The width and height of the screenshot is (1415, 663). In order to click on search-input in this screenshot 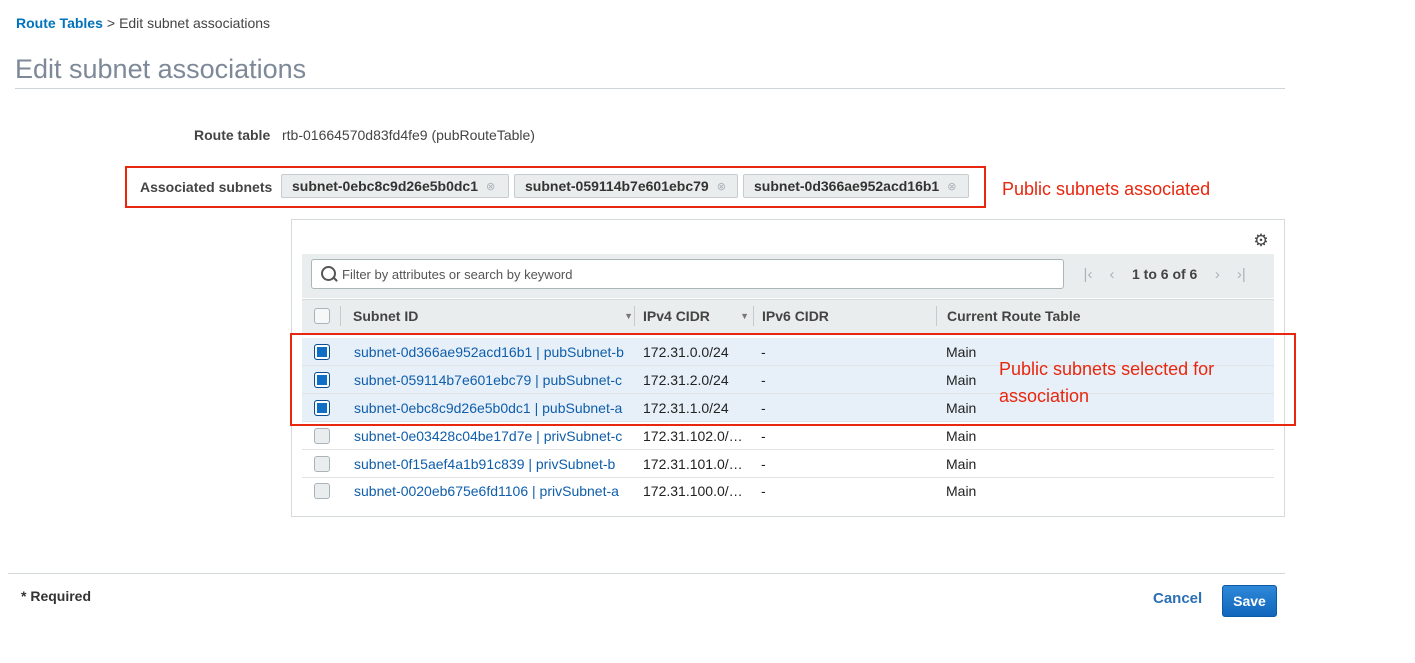, I will do `click(690, 274)`.